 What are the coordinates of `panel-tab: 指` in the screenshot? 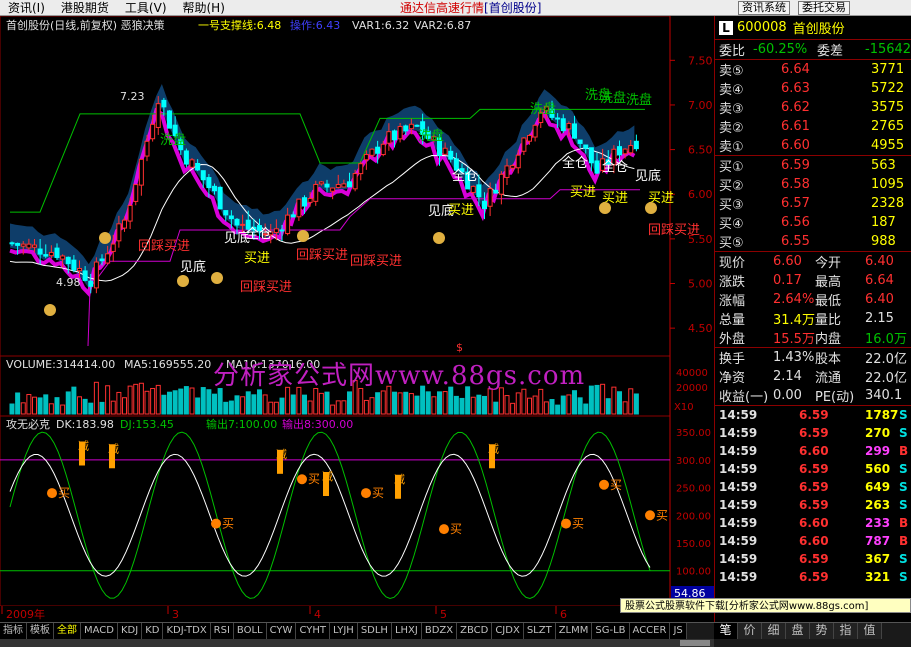 It's located at (846, 631).